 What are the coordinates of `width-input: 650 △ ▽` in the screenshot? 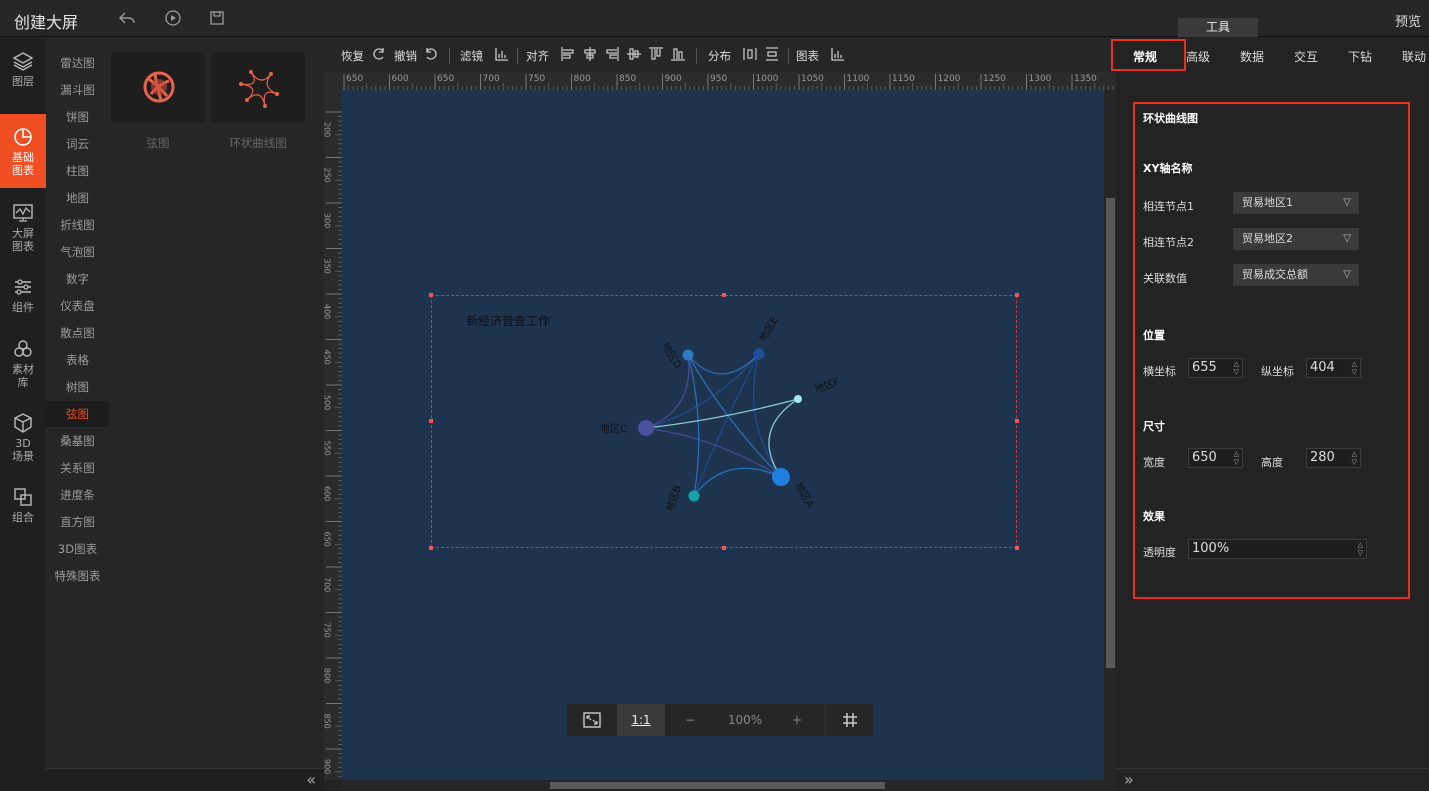 It's located at (1215, 458).